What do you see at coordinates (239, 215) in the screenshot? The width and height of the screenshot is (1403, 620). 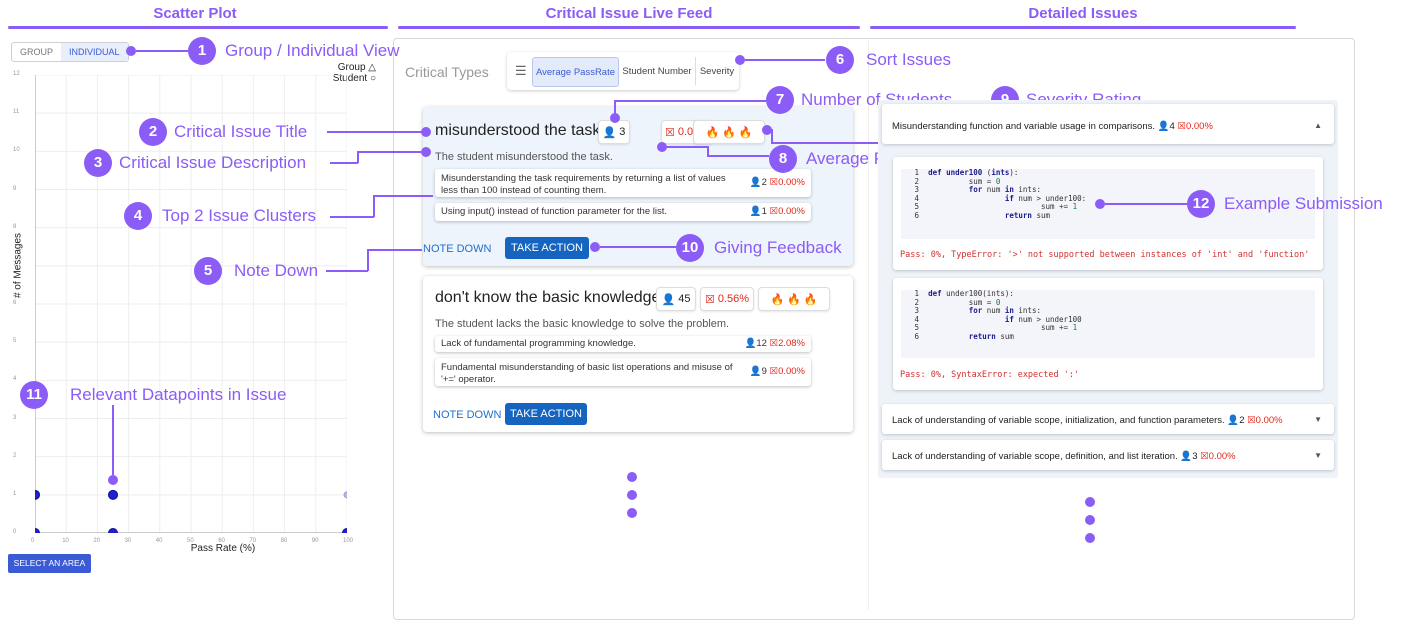 I see `annotation-4-label: Top 2 Issue Clusters` at bounding box center [239, 215].